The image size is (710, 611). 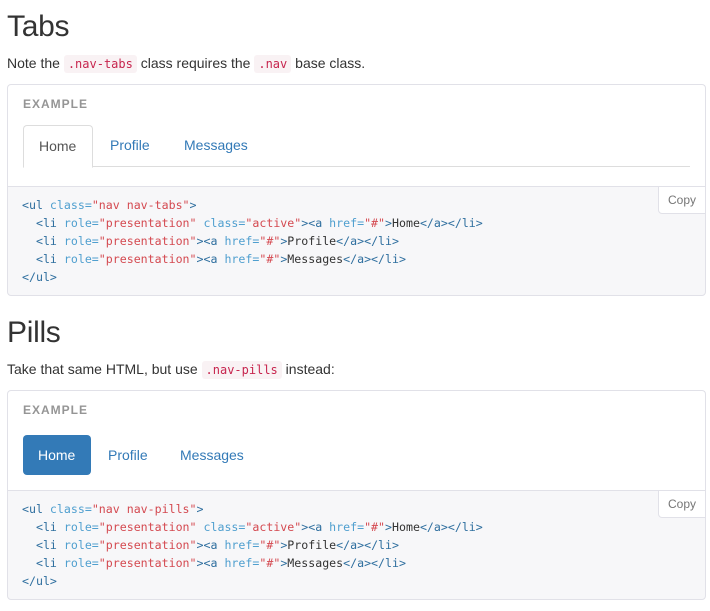 I want to click on tabs-desc-text-end: base class., so click(x=328, y=63).